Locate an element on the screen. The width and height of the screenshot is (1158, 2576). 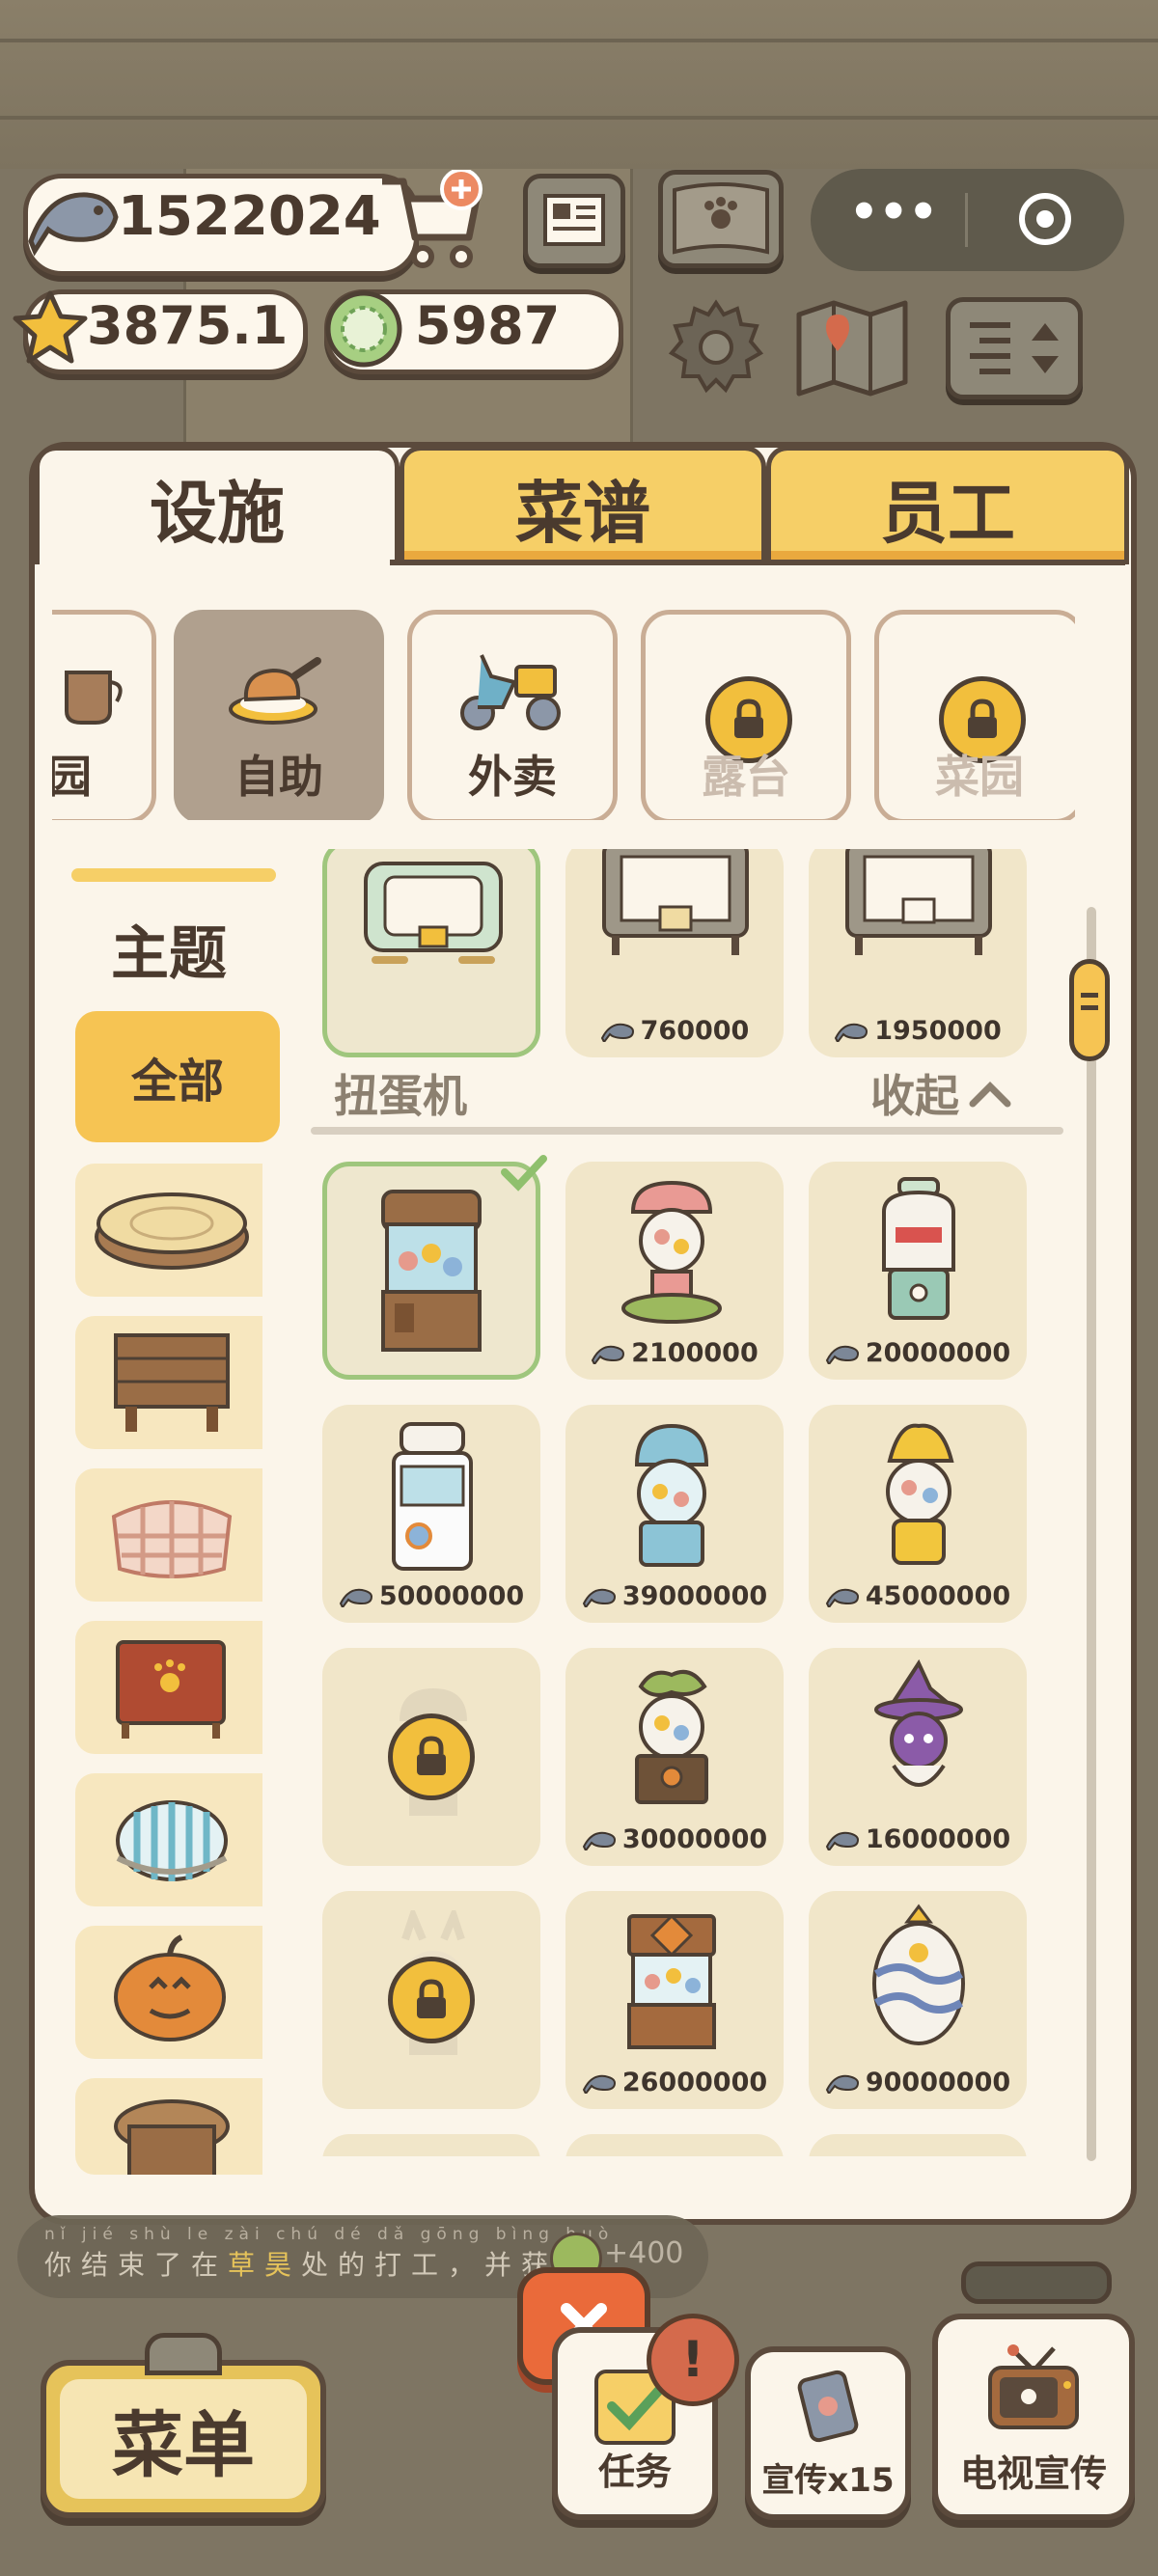
promo-button: 宣传x15 is located at coordinates (828, 2433).